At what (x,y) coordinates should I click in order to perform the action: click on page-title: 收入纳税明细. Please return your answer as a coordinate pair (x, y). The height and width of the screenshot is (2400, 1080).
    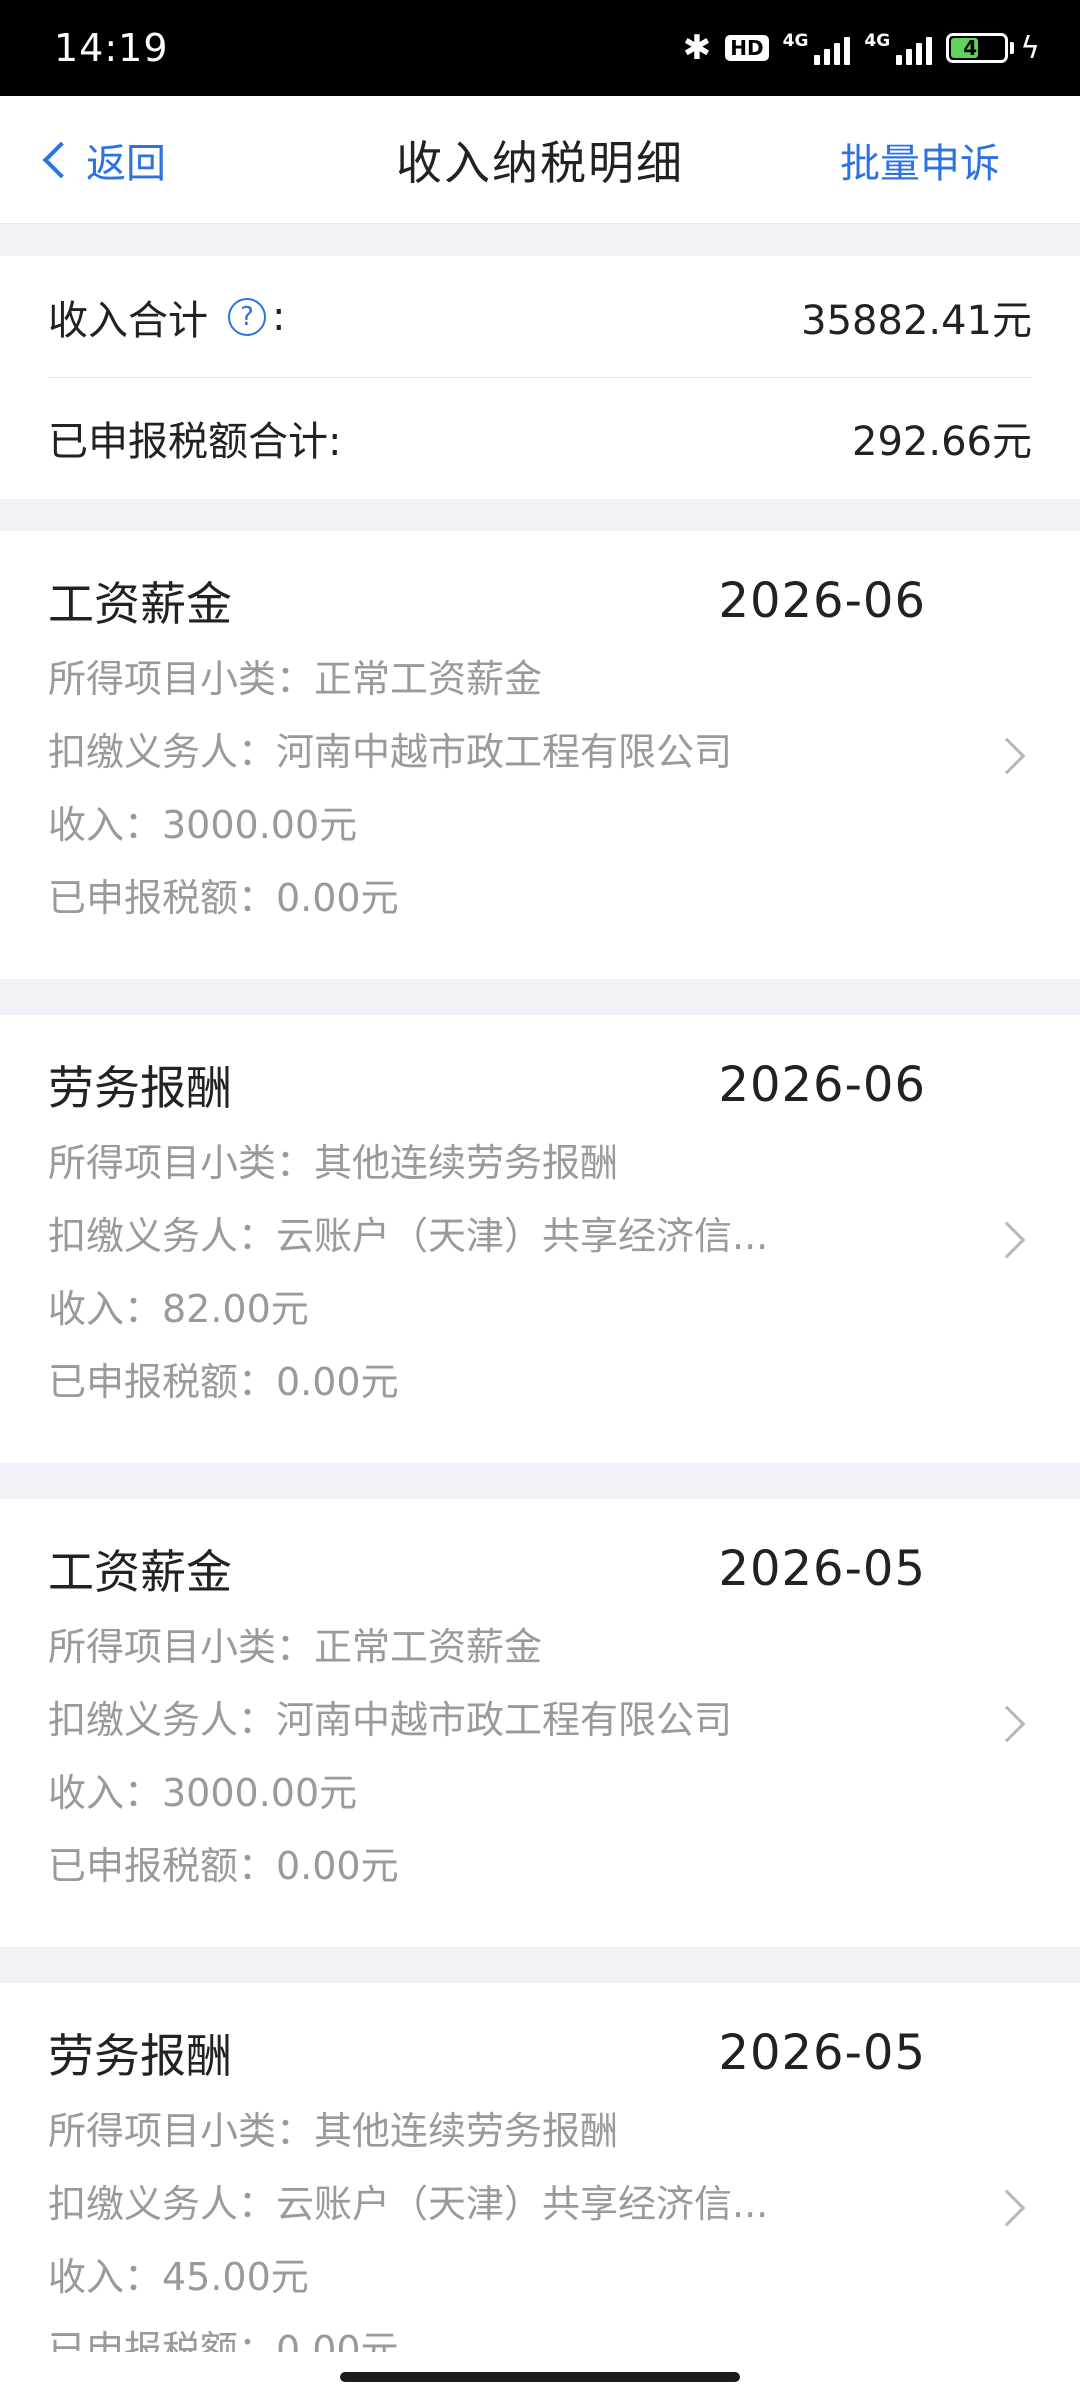
    Looking at the image, I should click on (540, 162).